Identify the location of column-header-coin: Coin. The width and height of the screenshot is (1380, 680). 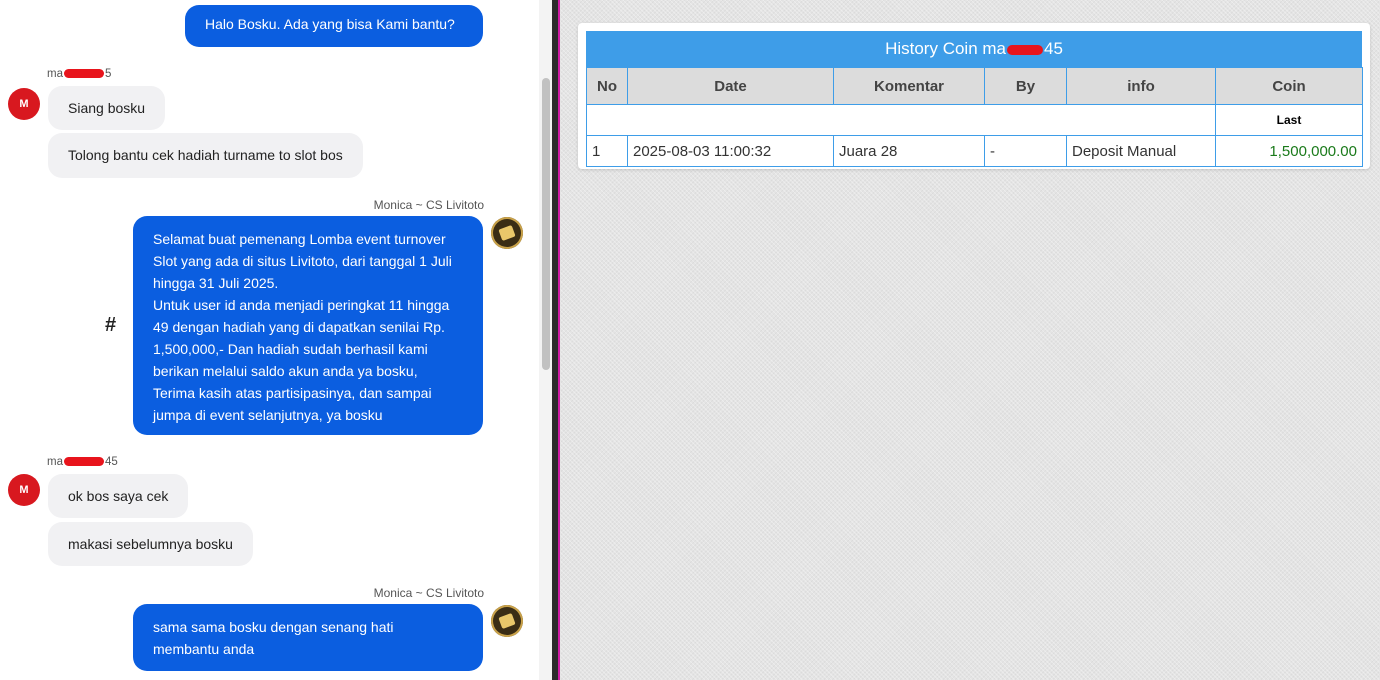
(1289, 86).